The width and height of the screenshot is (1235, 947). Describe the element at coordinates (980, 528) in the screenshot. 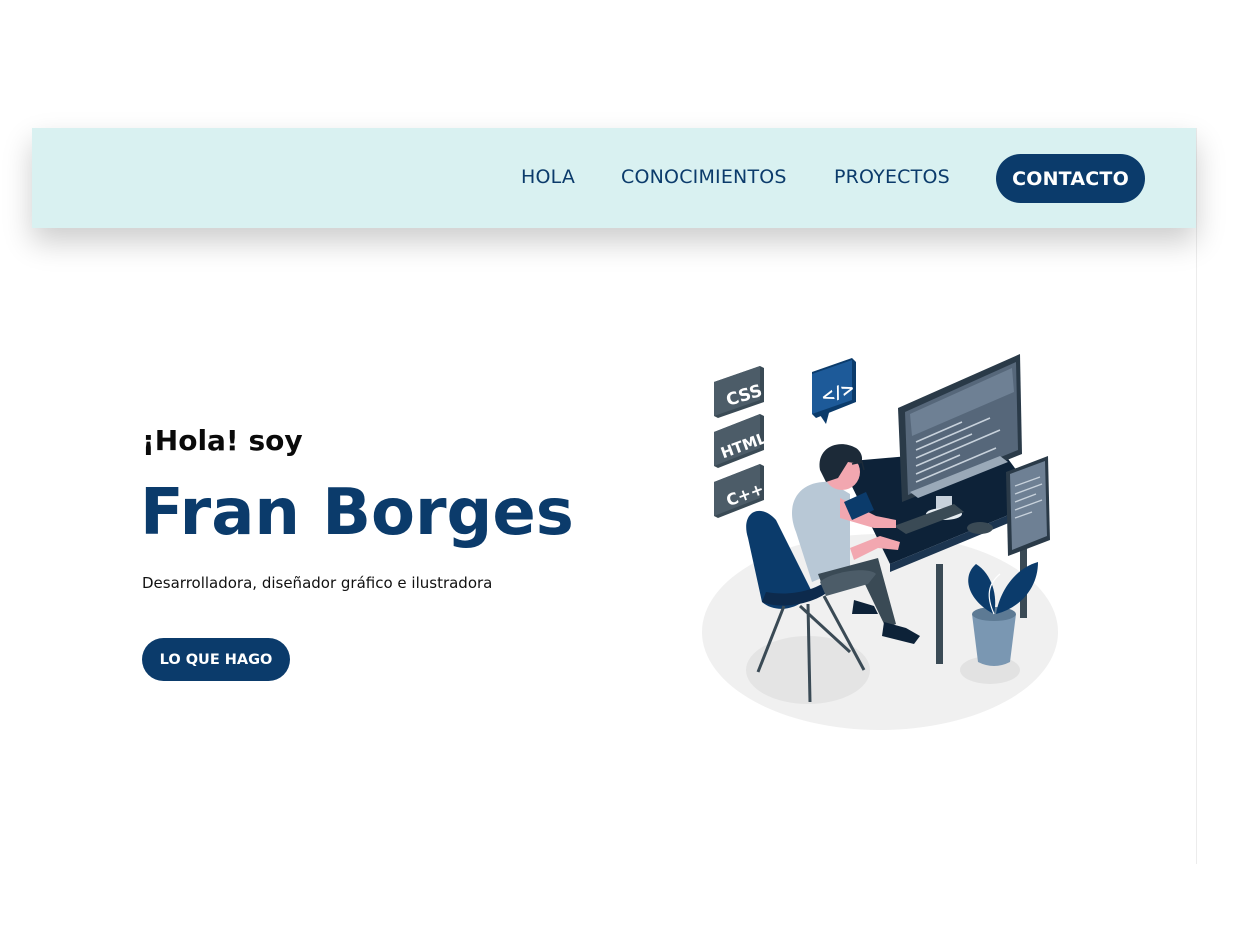

I see `mouse` at that location.